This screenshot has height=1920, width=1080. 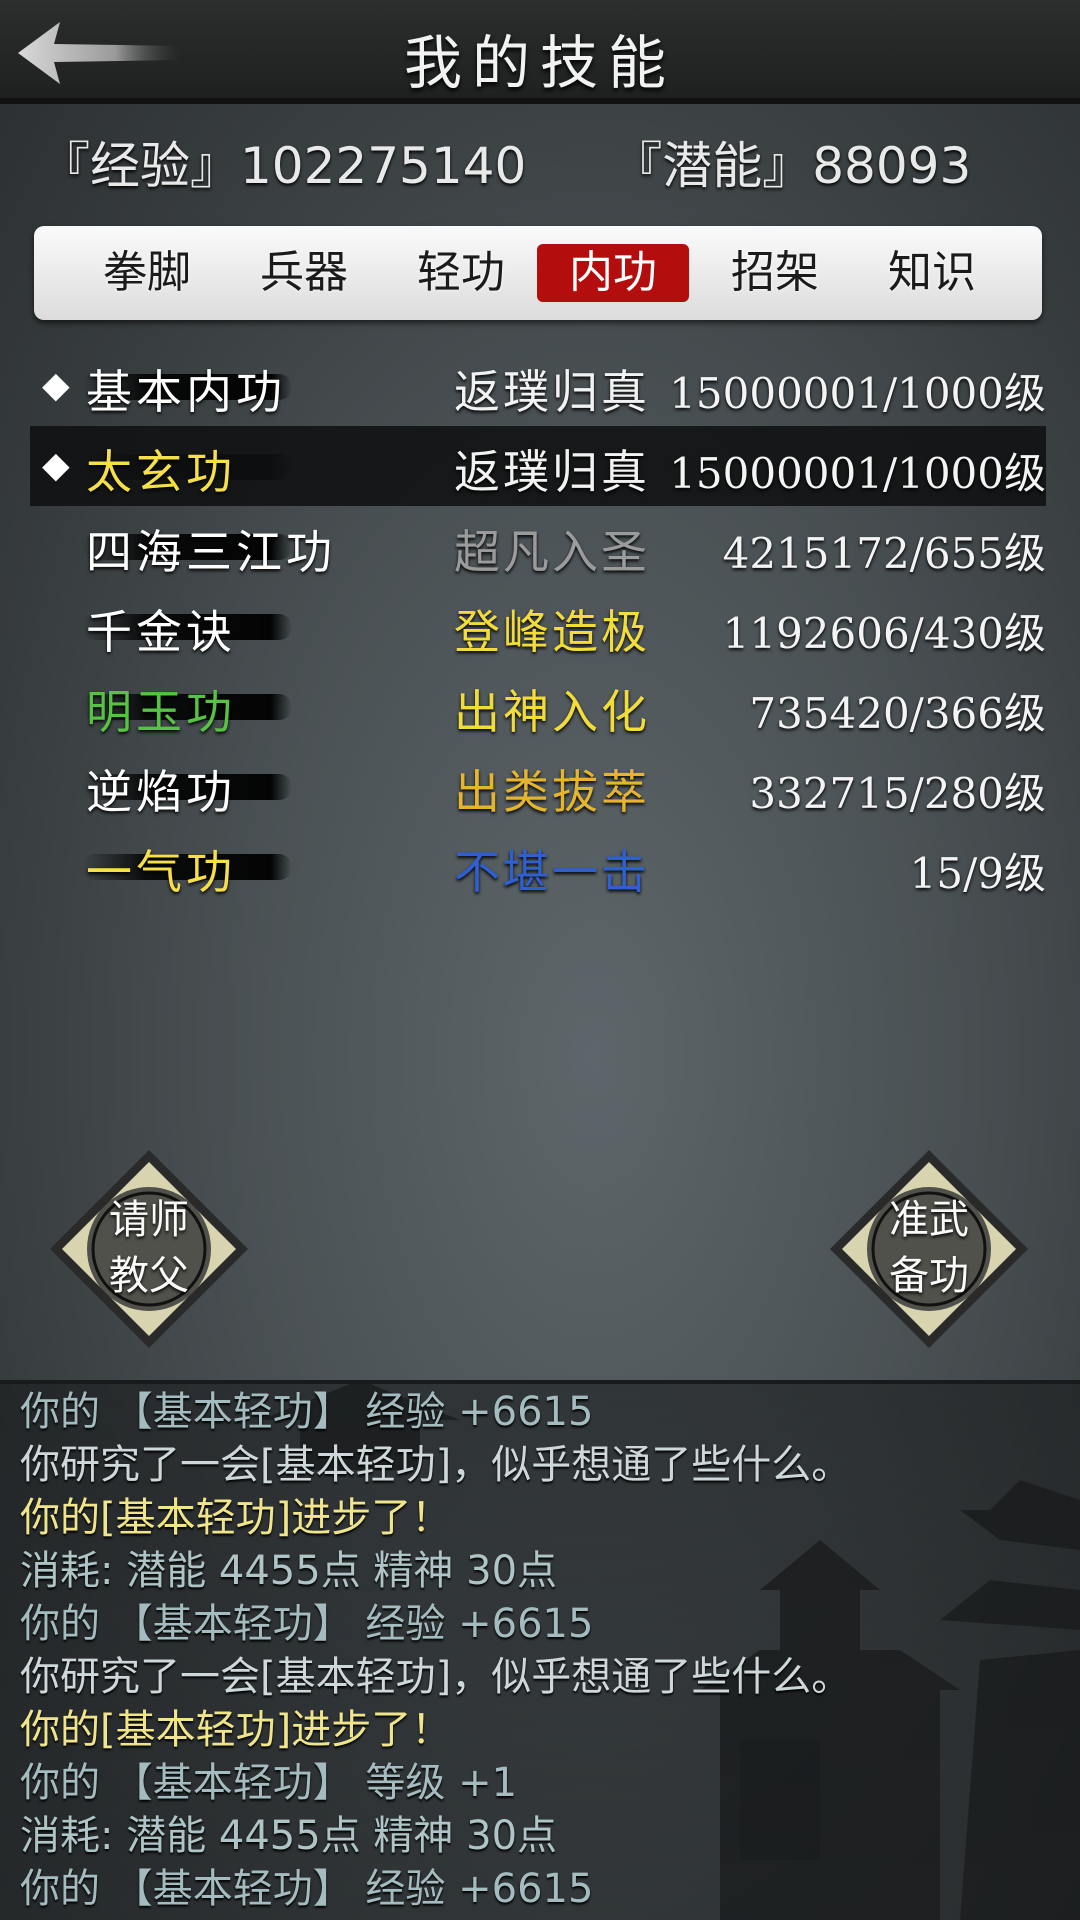 I want to click on skill-row: ◆ 基本内功 返璞归真 15000001/1000级, so click(x=538, y=386).